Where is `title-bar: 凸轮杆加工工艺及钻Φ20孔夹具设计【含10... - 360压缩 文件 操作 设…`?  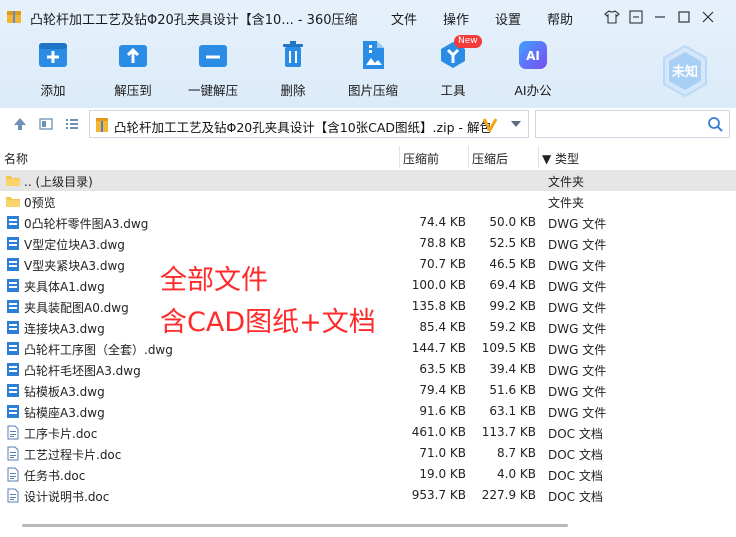 title-bar: 凸轮杆加工工艺及钻Φ20孔夹具设计【含10... - 360压缩 文件 操作 设… is located at coordinates (368, 17).